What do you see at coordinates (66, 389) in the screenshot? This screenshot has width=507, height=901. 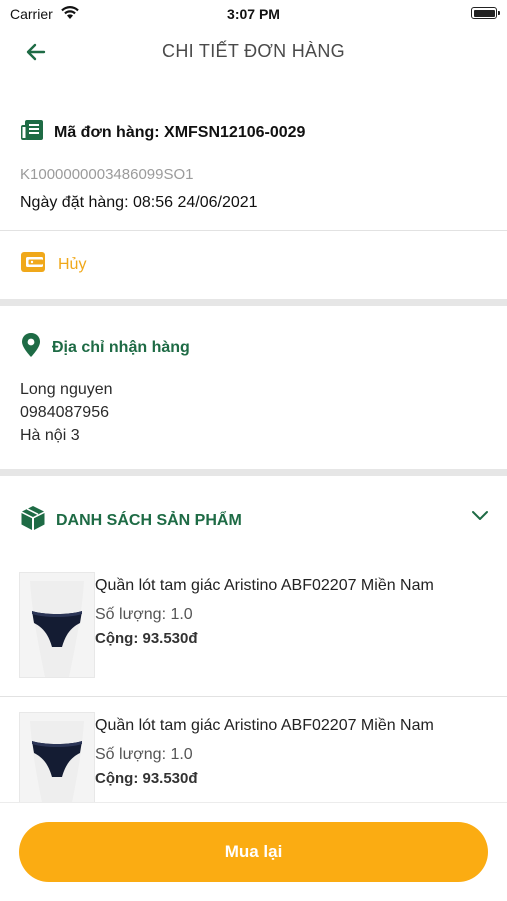 I see `recipient-name: Long nguyen` at bounding box center [66, 389].